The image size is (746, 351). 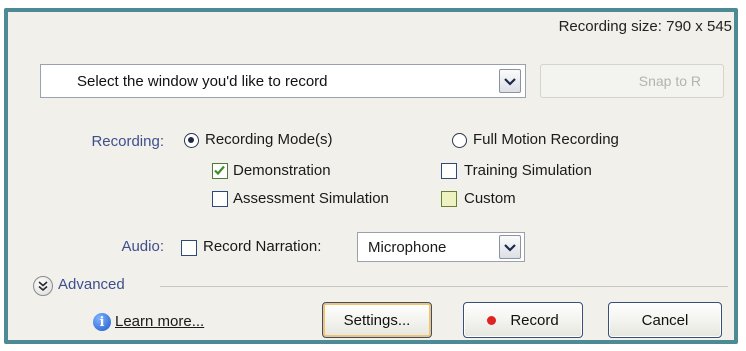 I want to click on record-button: Record, so click(x=523, y=320).